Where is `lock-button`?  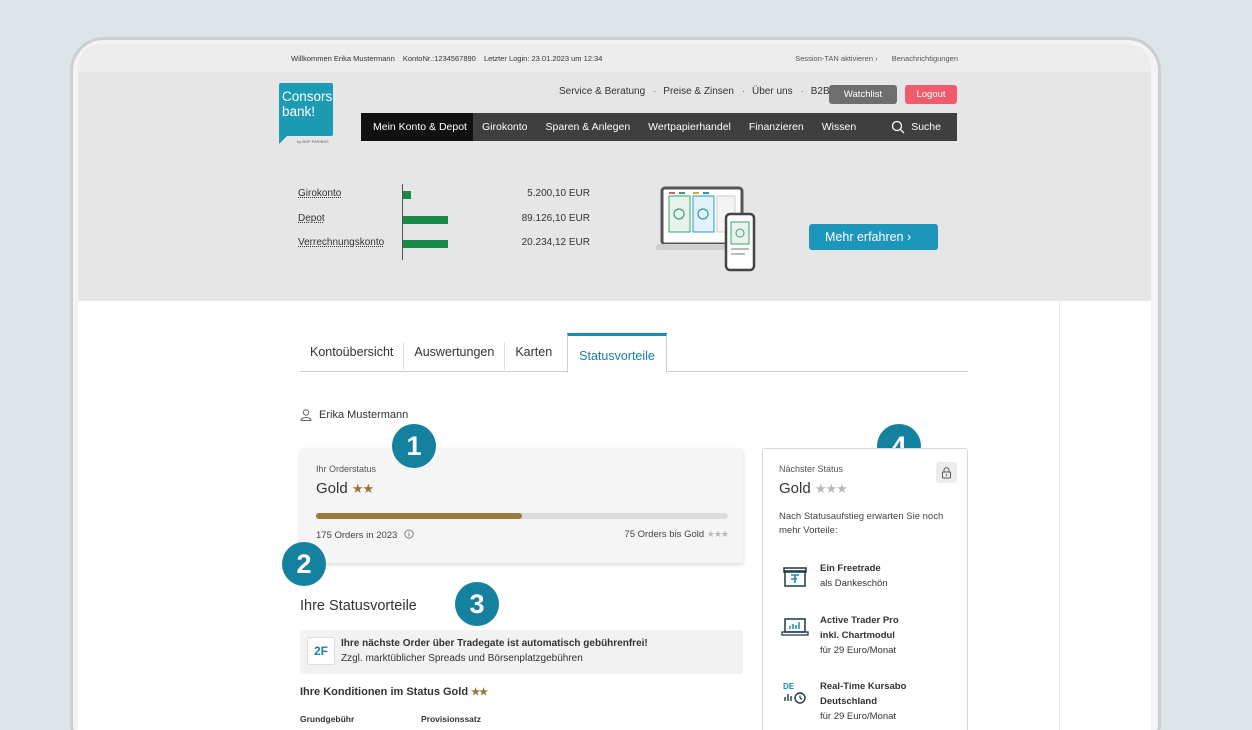
lock-button is located at coordinates (946, 472).